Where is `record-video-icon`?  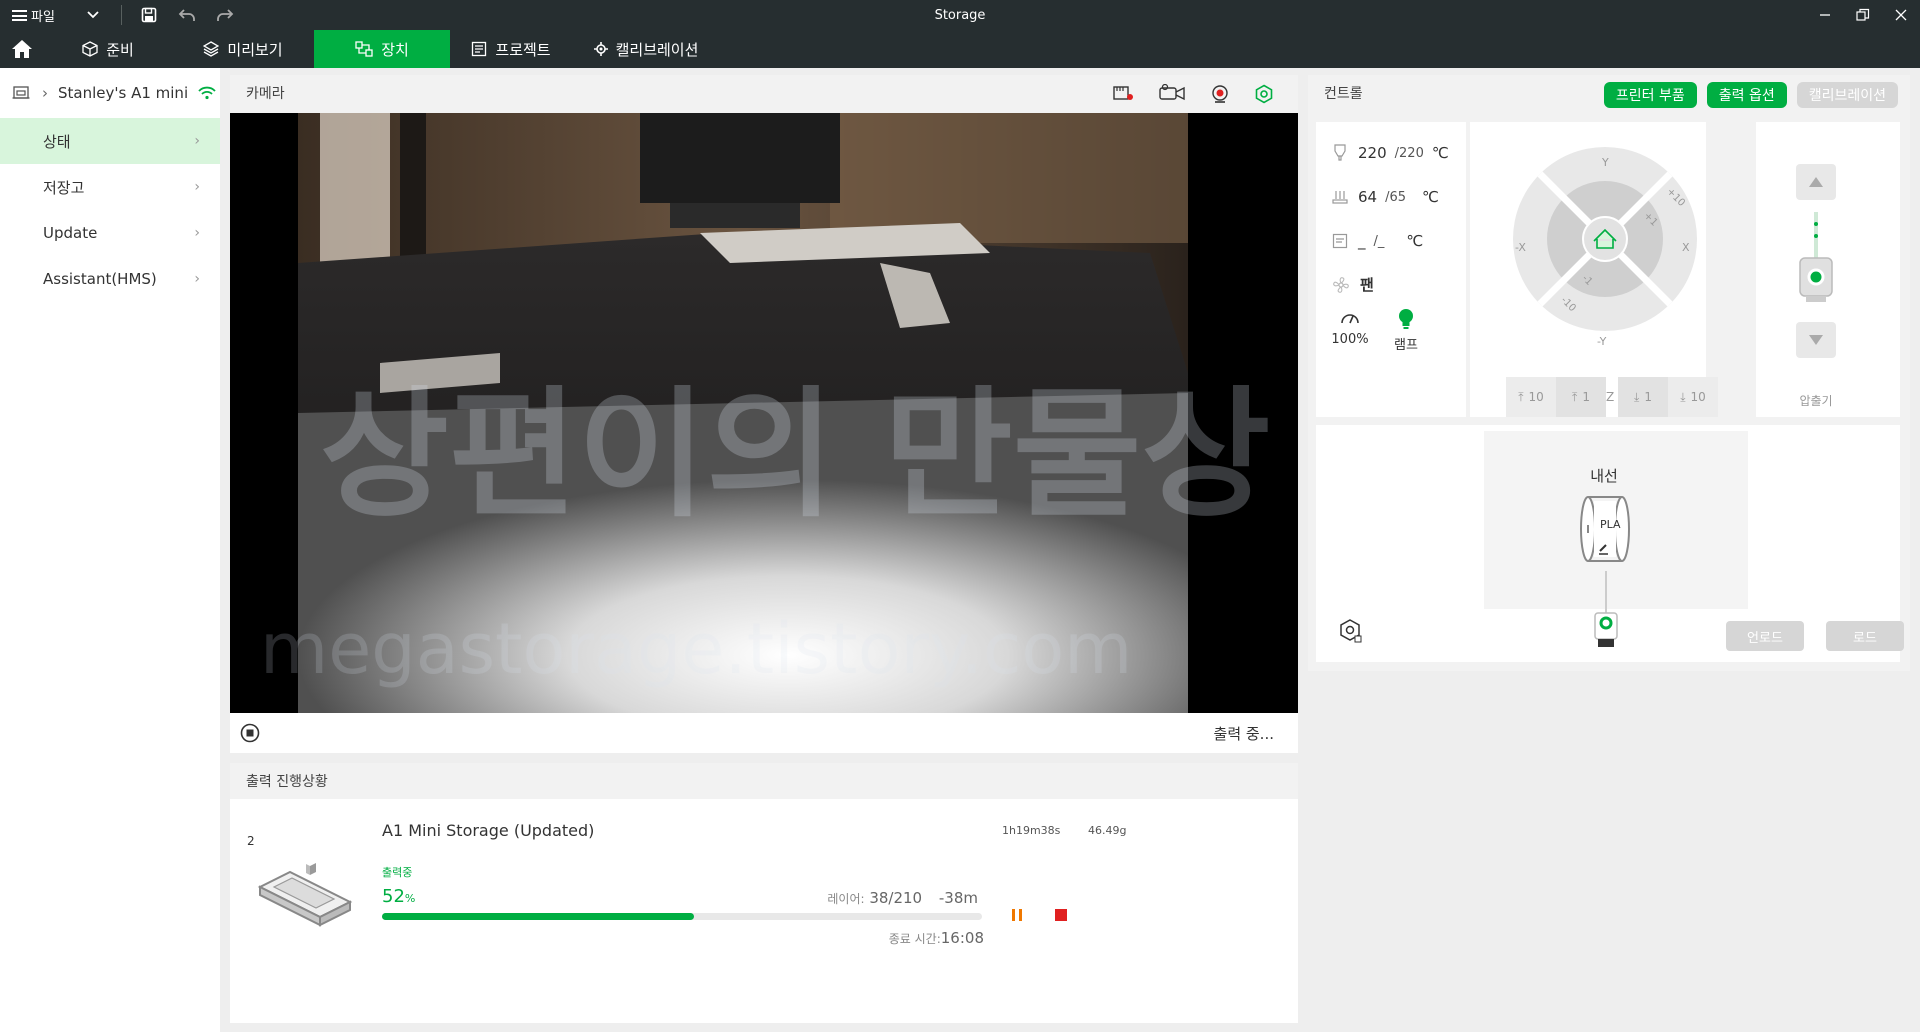
record-video-icon is located at coordinates (1172, 93).